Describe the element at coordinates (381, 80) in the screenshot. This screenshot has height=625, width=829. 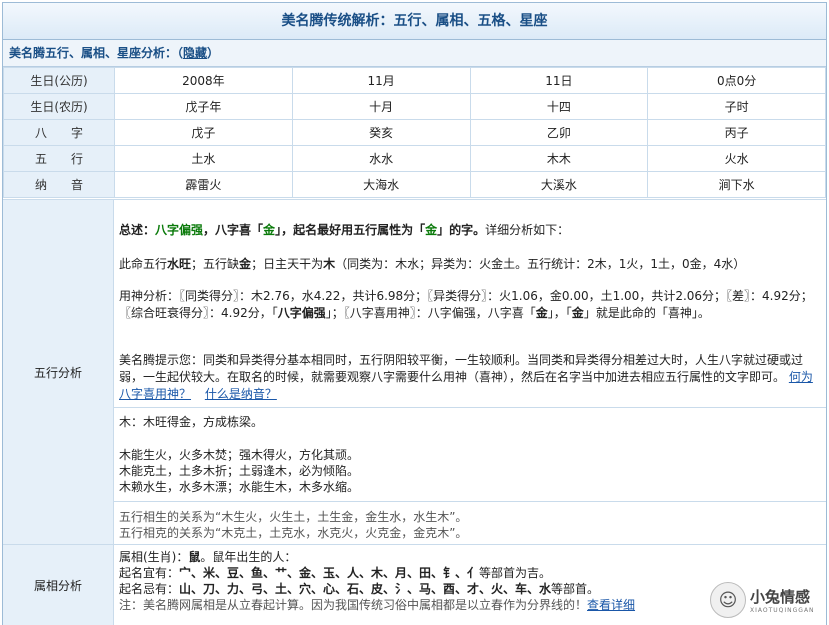
I see `table-cell: 11月` at that location.